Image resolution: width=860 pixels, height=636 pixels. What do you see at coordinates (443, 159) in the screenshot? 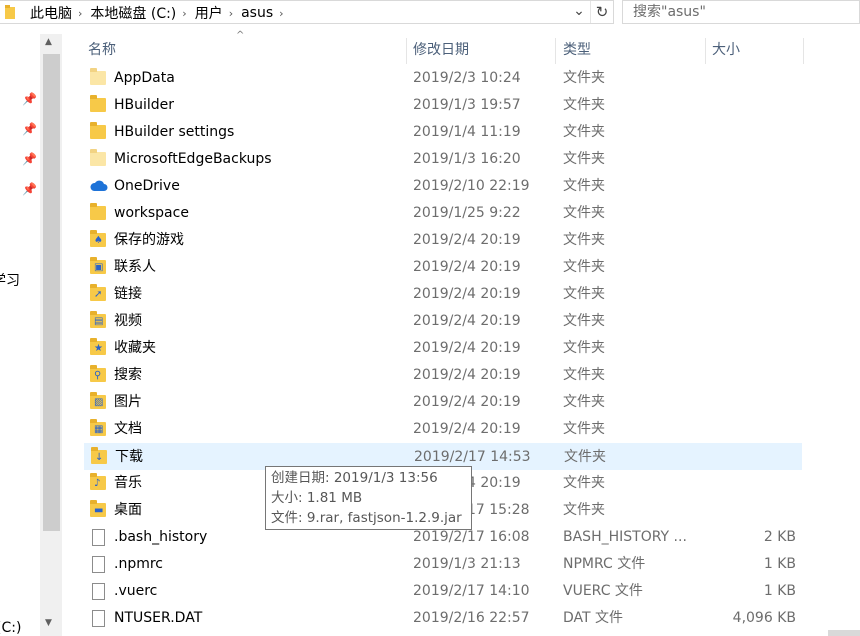
I see `file-row: MicrosoftEdgeBackups 2019/1/3 16:20 文件夹` at bounding box center [443, 159].